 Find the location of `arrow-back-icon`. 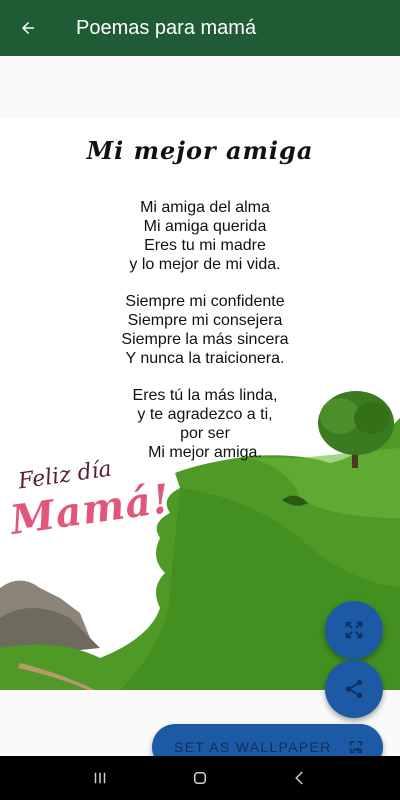

arrow-back-icon is located at coordinates (28, 28).